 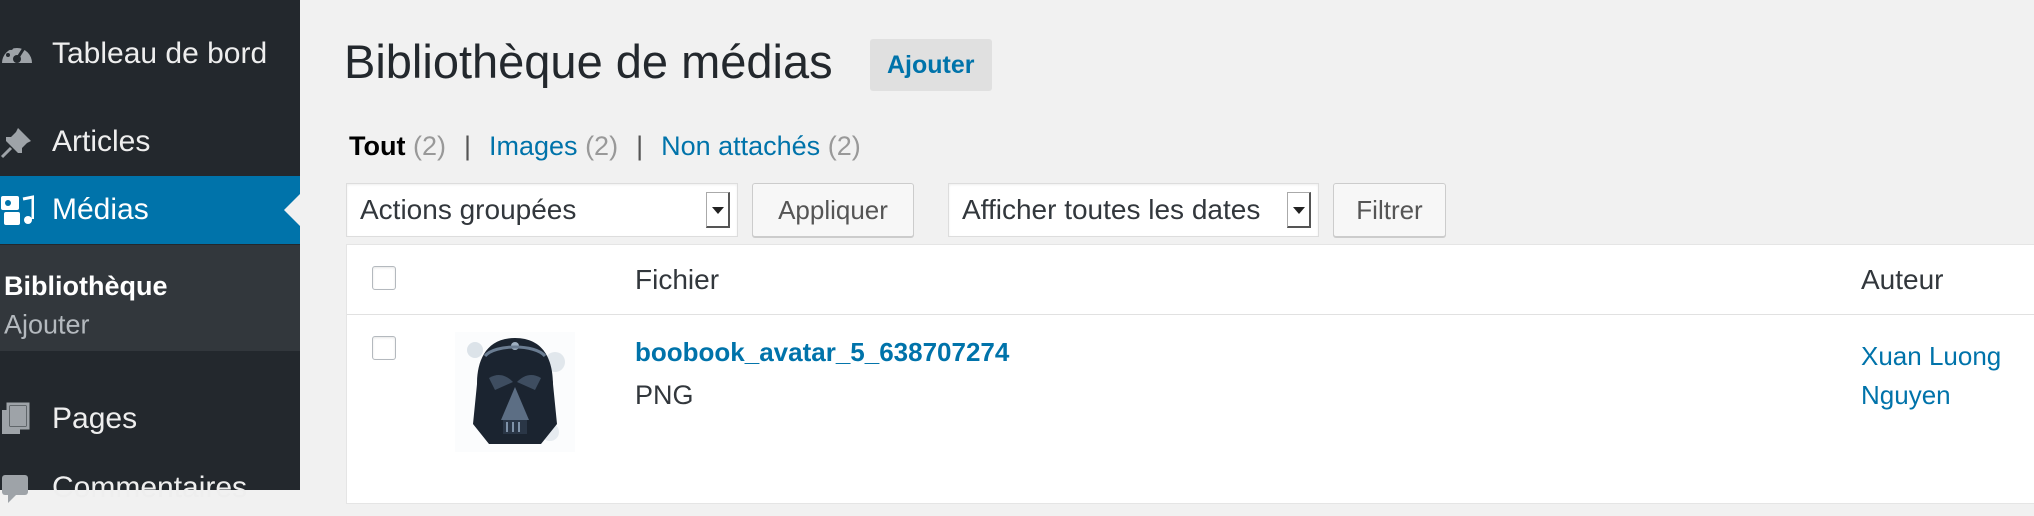 I want to click on sidebar-item-articles: Articles, so click(x=150, y=142).